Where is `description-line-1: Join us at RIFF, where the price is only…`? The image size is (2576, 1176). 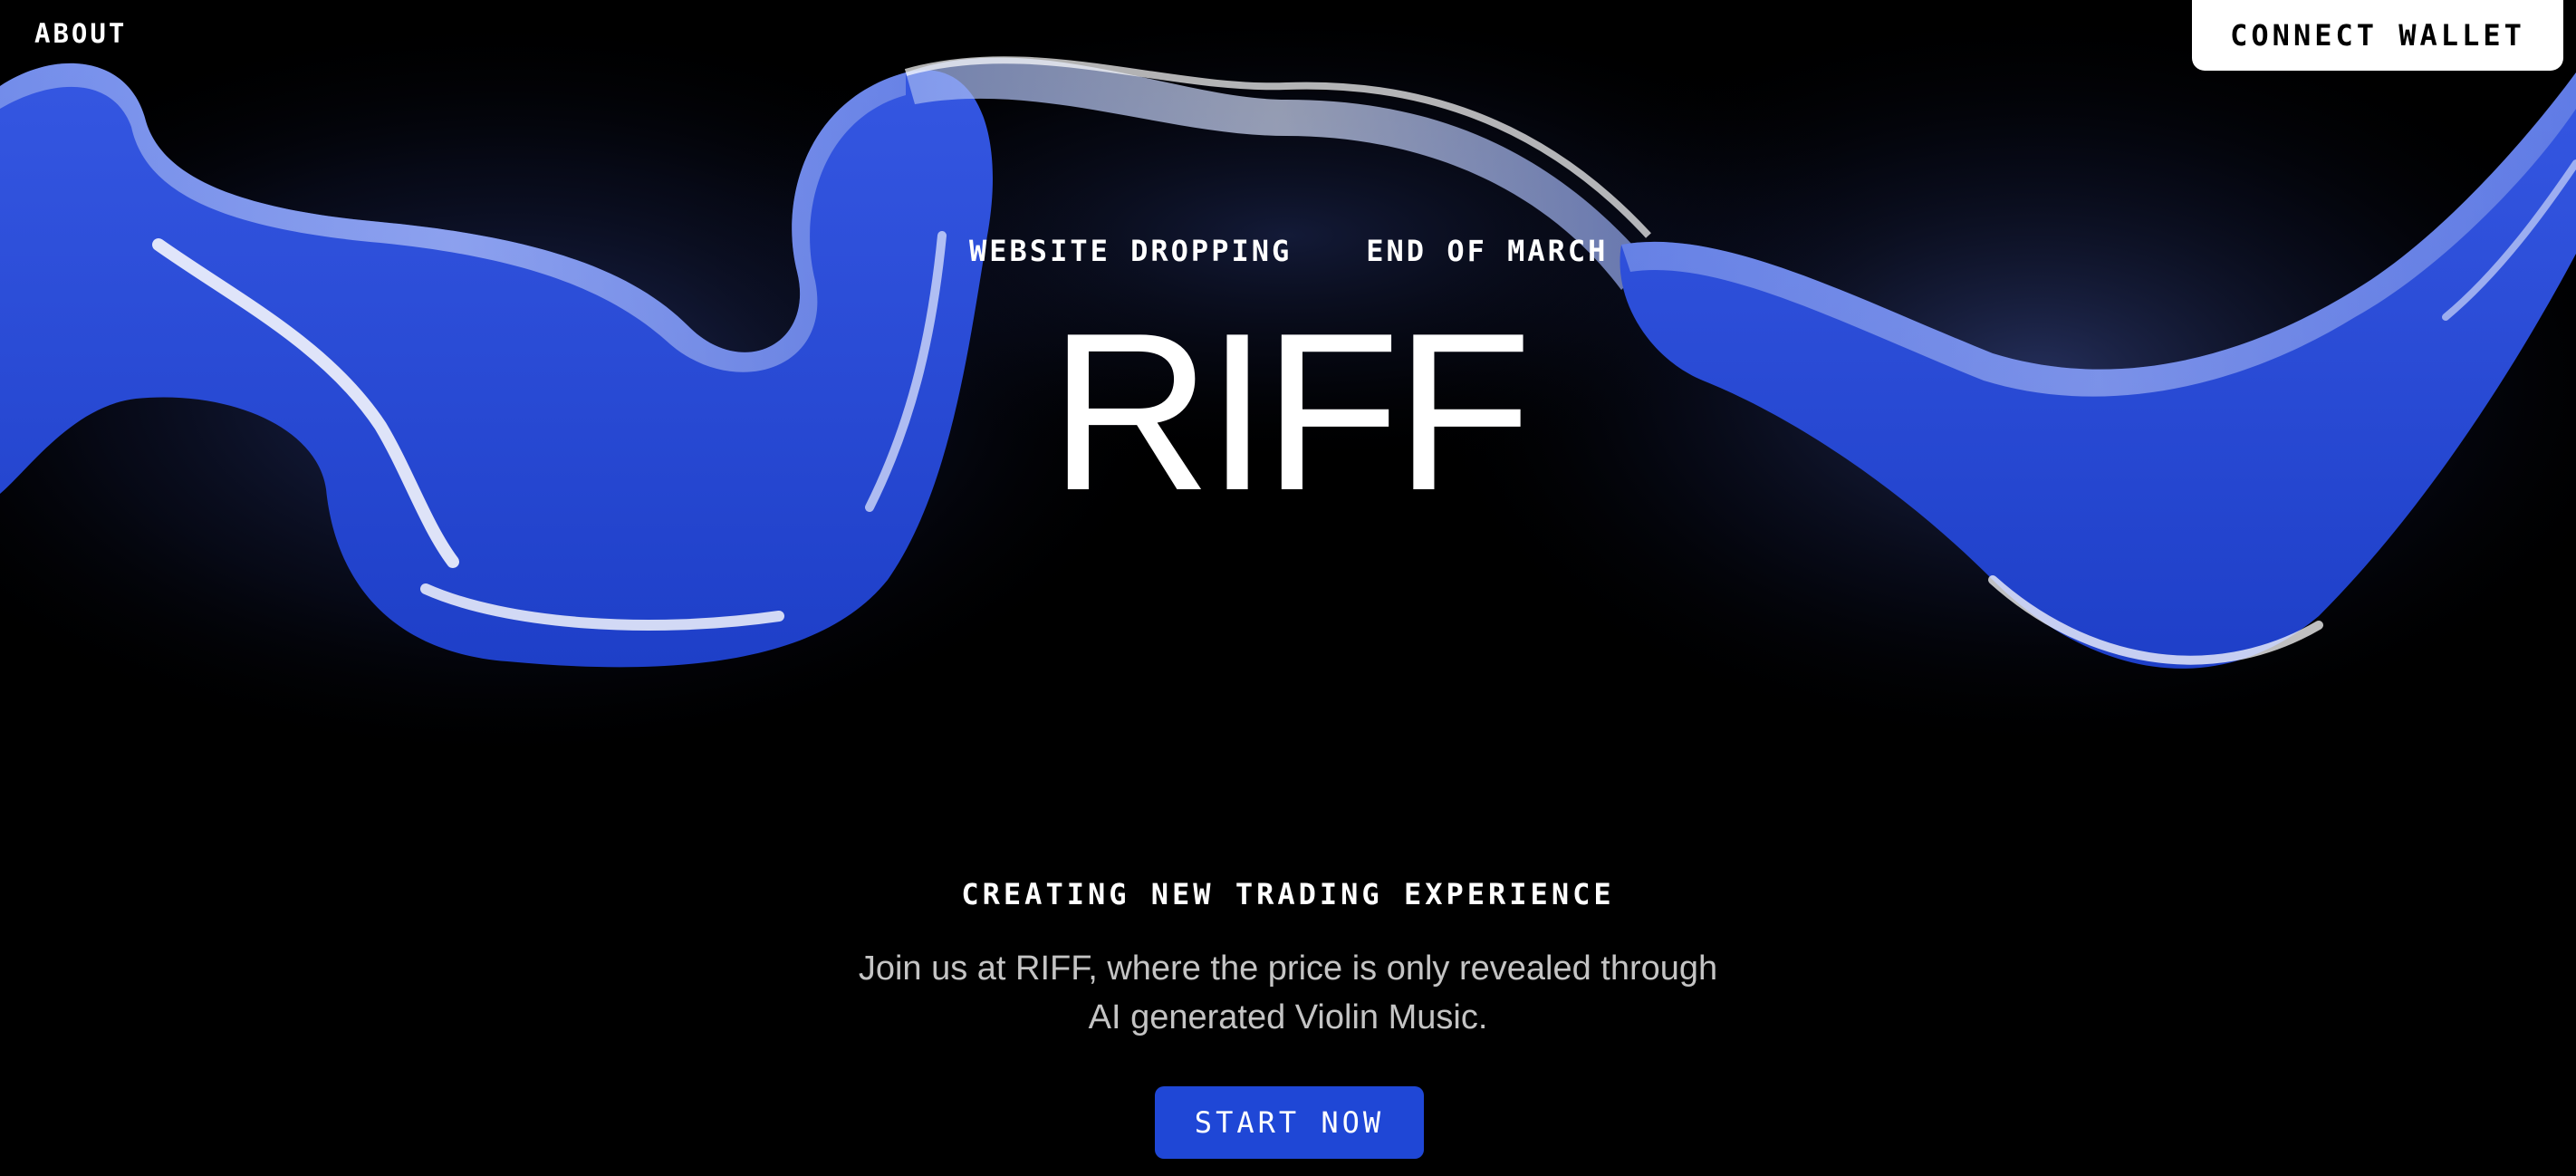
description-line-1: Join us at RIFF, where the price is only… is located at coordinates (1288, 968).